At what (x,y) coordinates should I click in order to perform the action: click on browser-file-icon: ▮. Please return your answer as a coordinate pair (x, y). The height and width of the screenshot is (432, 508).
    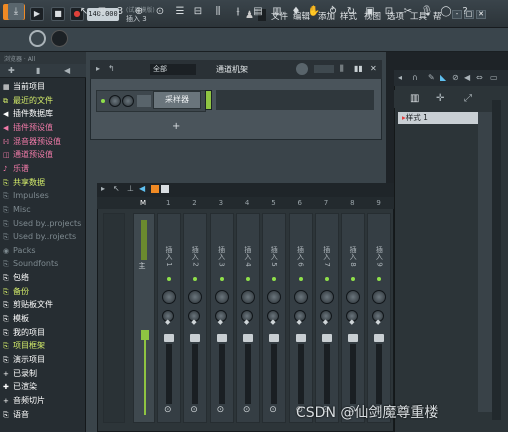
    Looking at the image, I should click on (38, 70).